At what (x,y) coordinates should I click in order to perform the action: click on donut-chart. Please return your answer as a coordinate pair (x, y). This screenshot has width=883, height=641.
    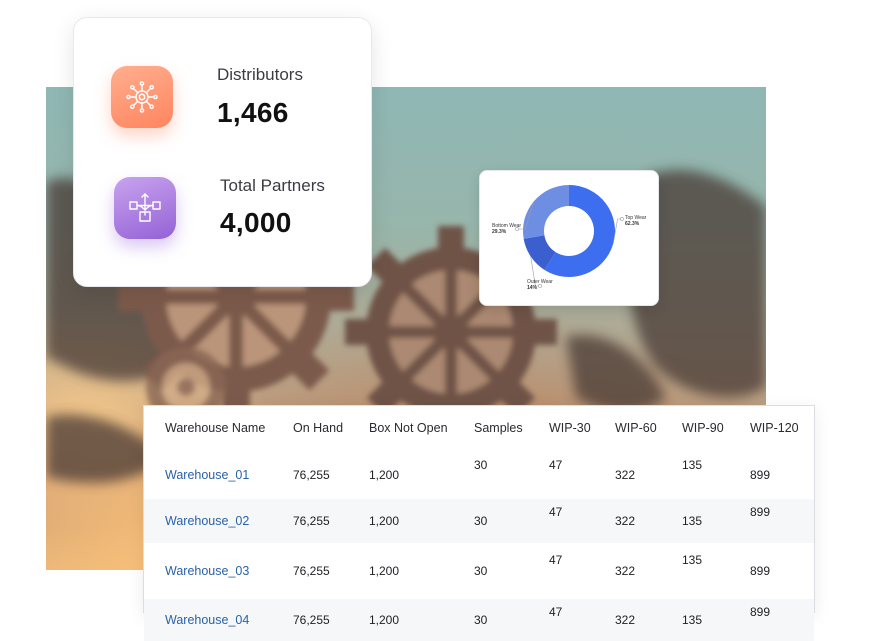
    Looking at the image, I should click on (569, 236).